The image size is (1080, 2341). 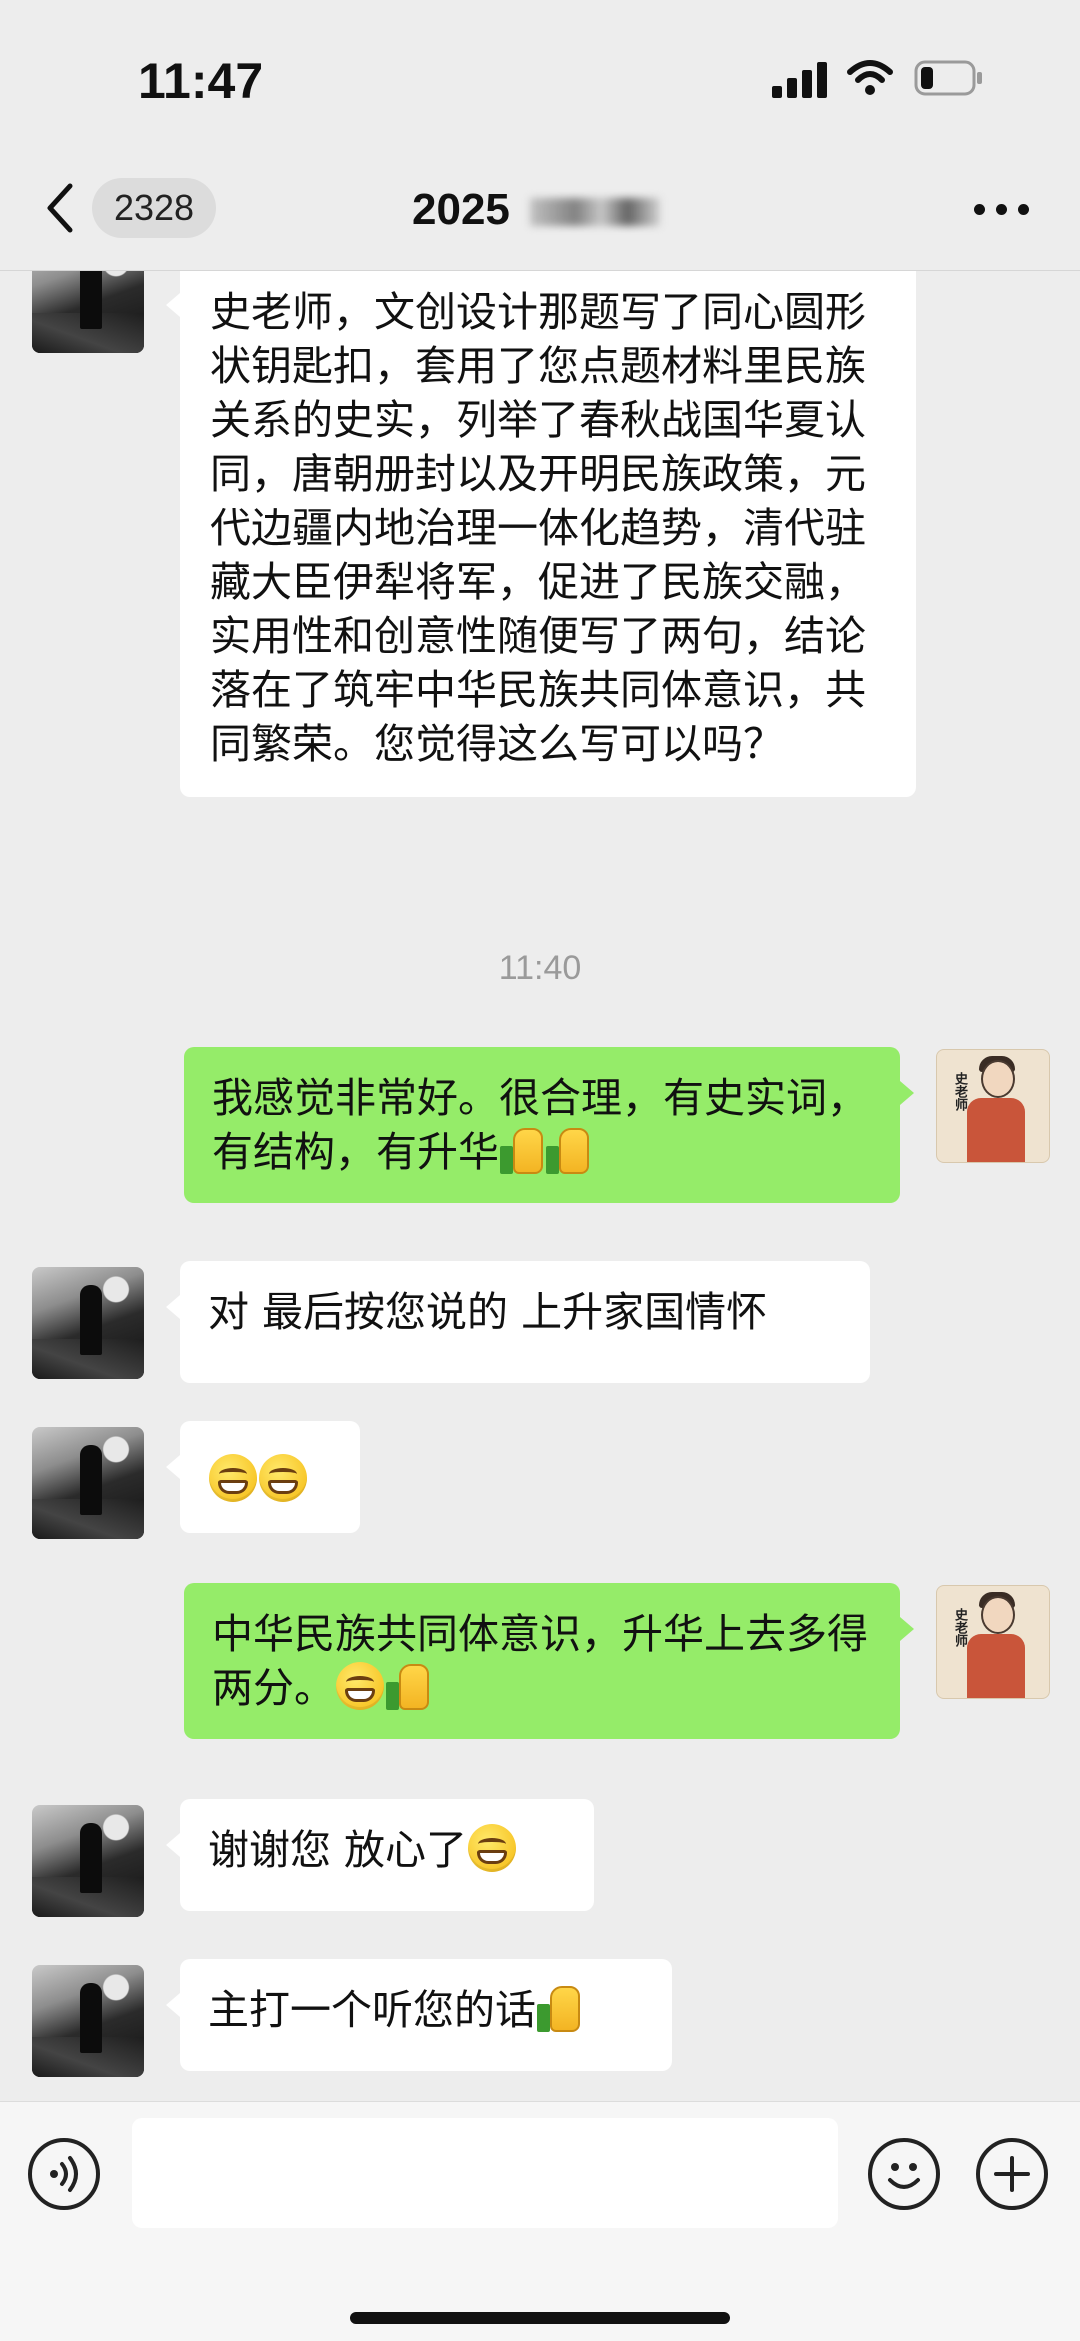 I want to click on unread-count-badge: 2328, so click(x=154, y=208).